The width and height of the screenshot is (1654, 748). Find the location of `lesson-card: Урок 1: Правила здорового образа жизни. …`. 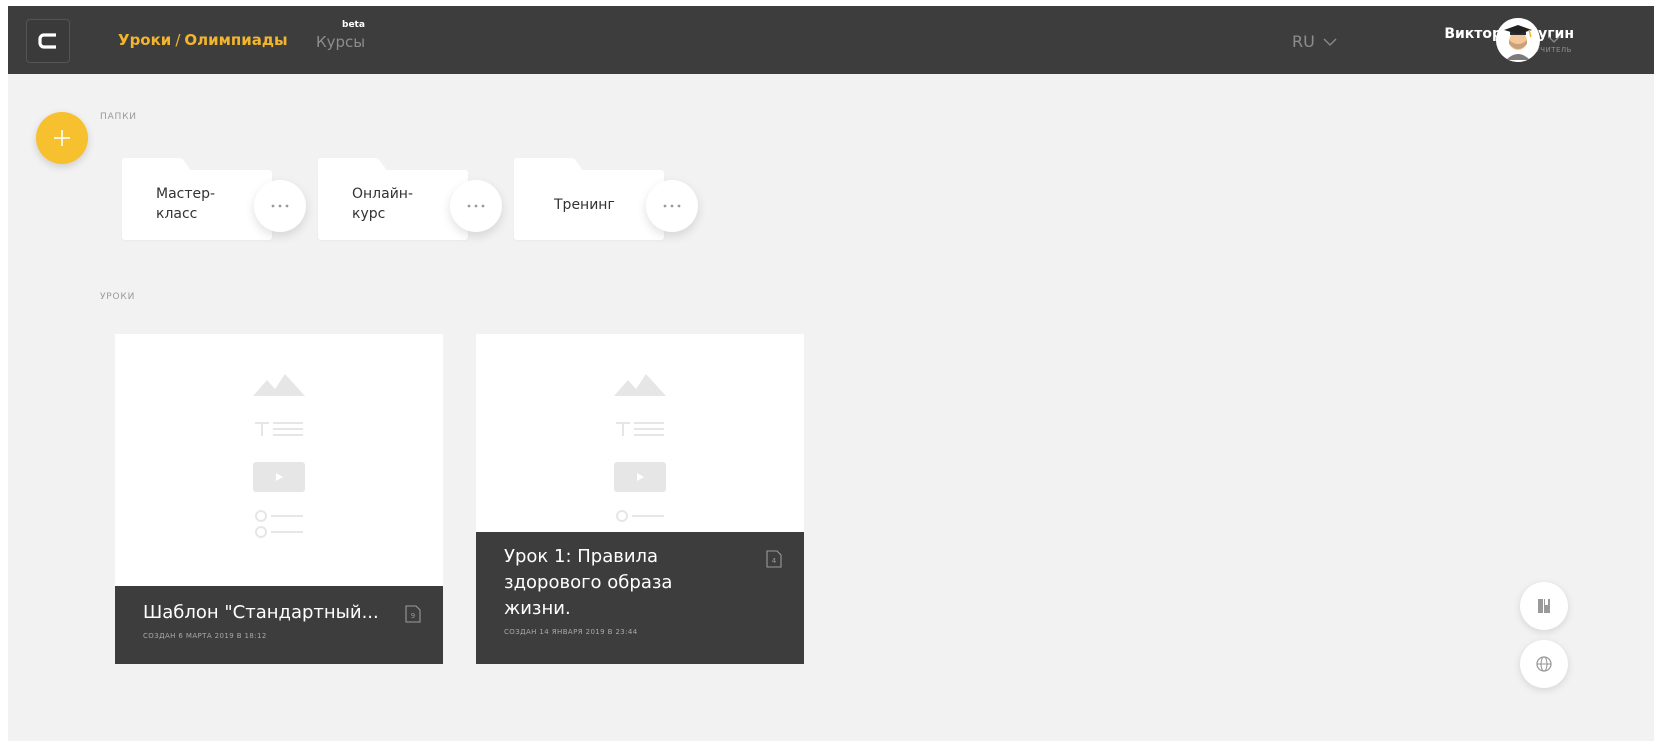

lesson-card: Урок 1: Правила здорового образа жизни. … is located at coordinates (640, 499).